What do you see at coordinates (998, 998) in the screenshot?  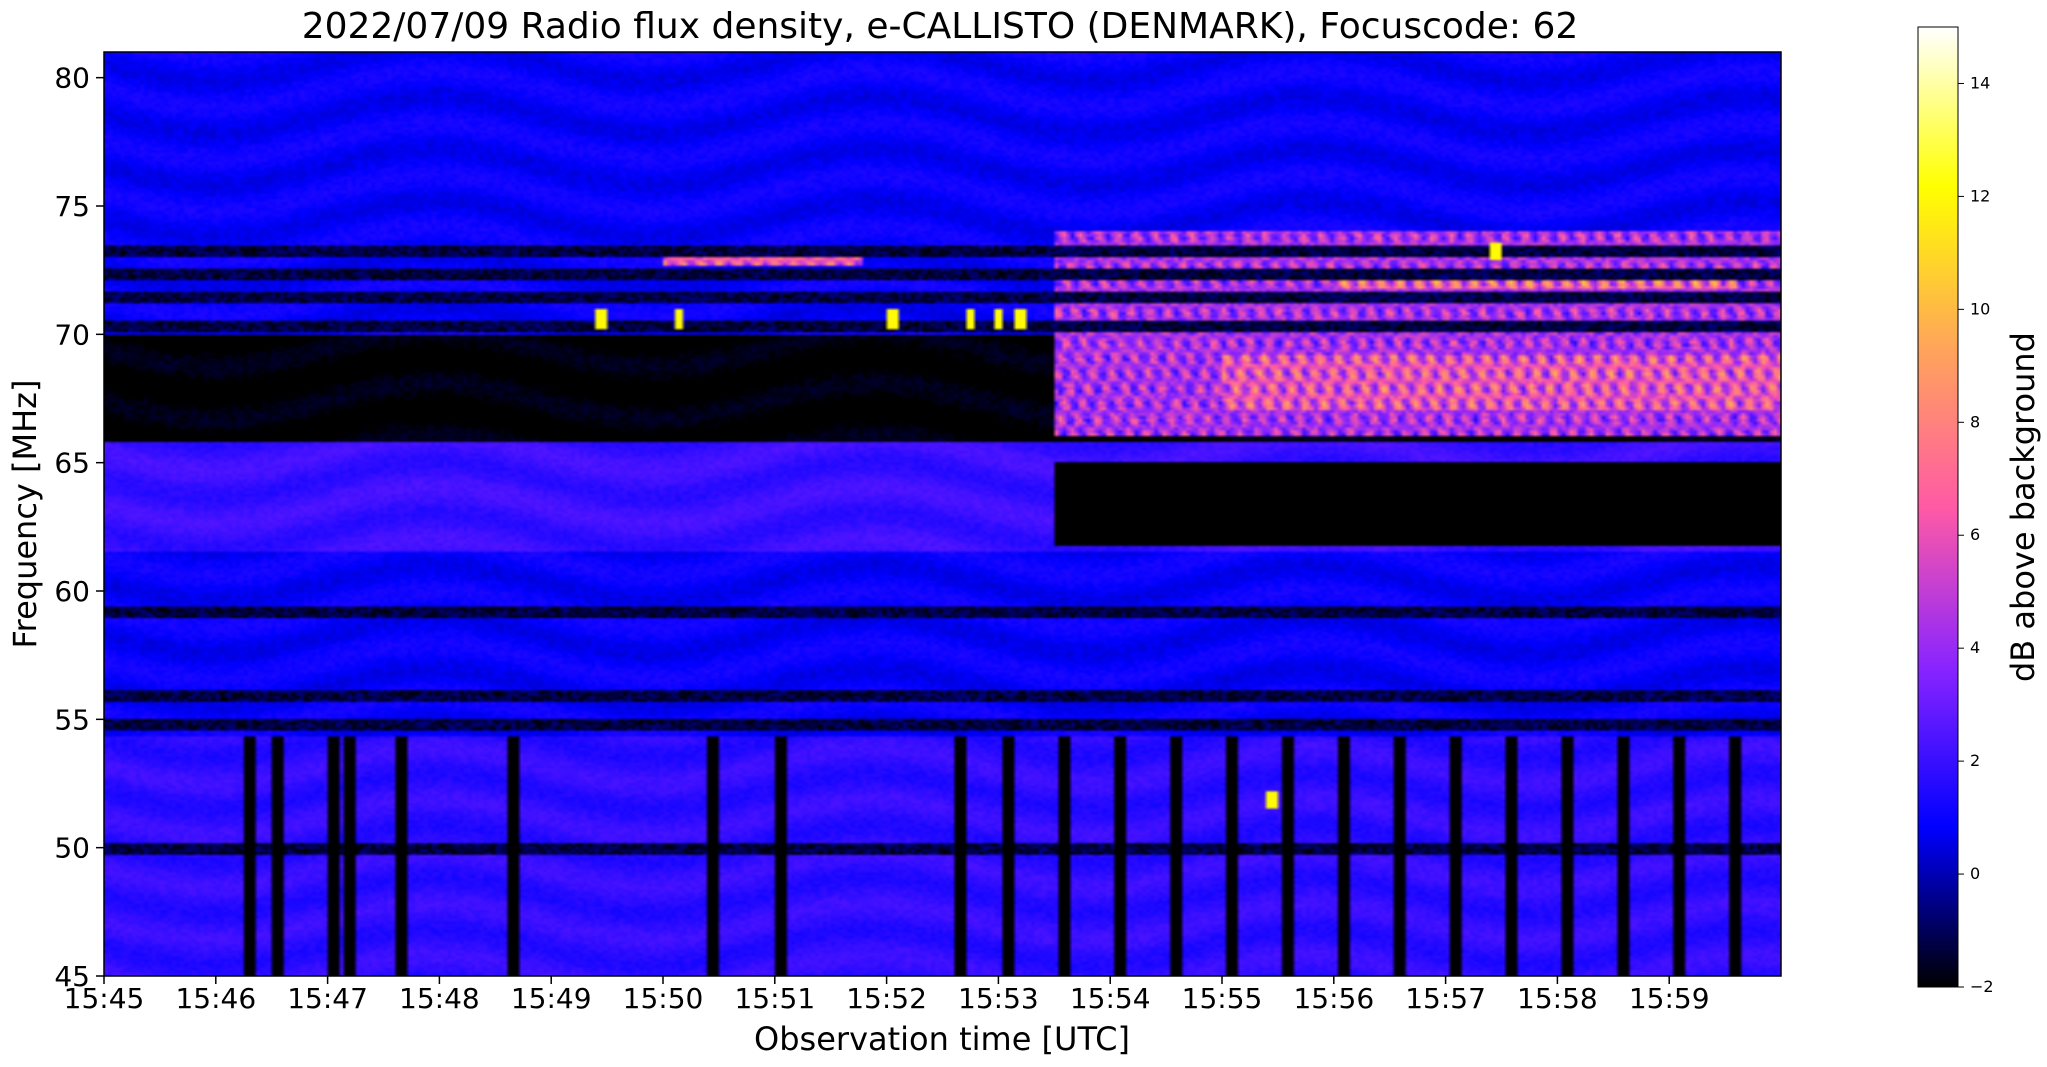 I see `x-tick-label: 15:53` at bounding box center [998, 998].